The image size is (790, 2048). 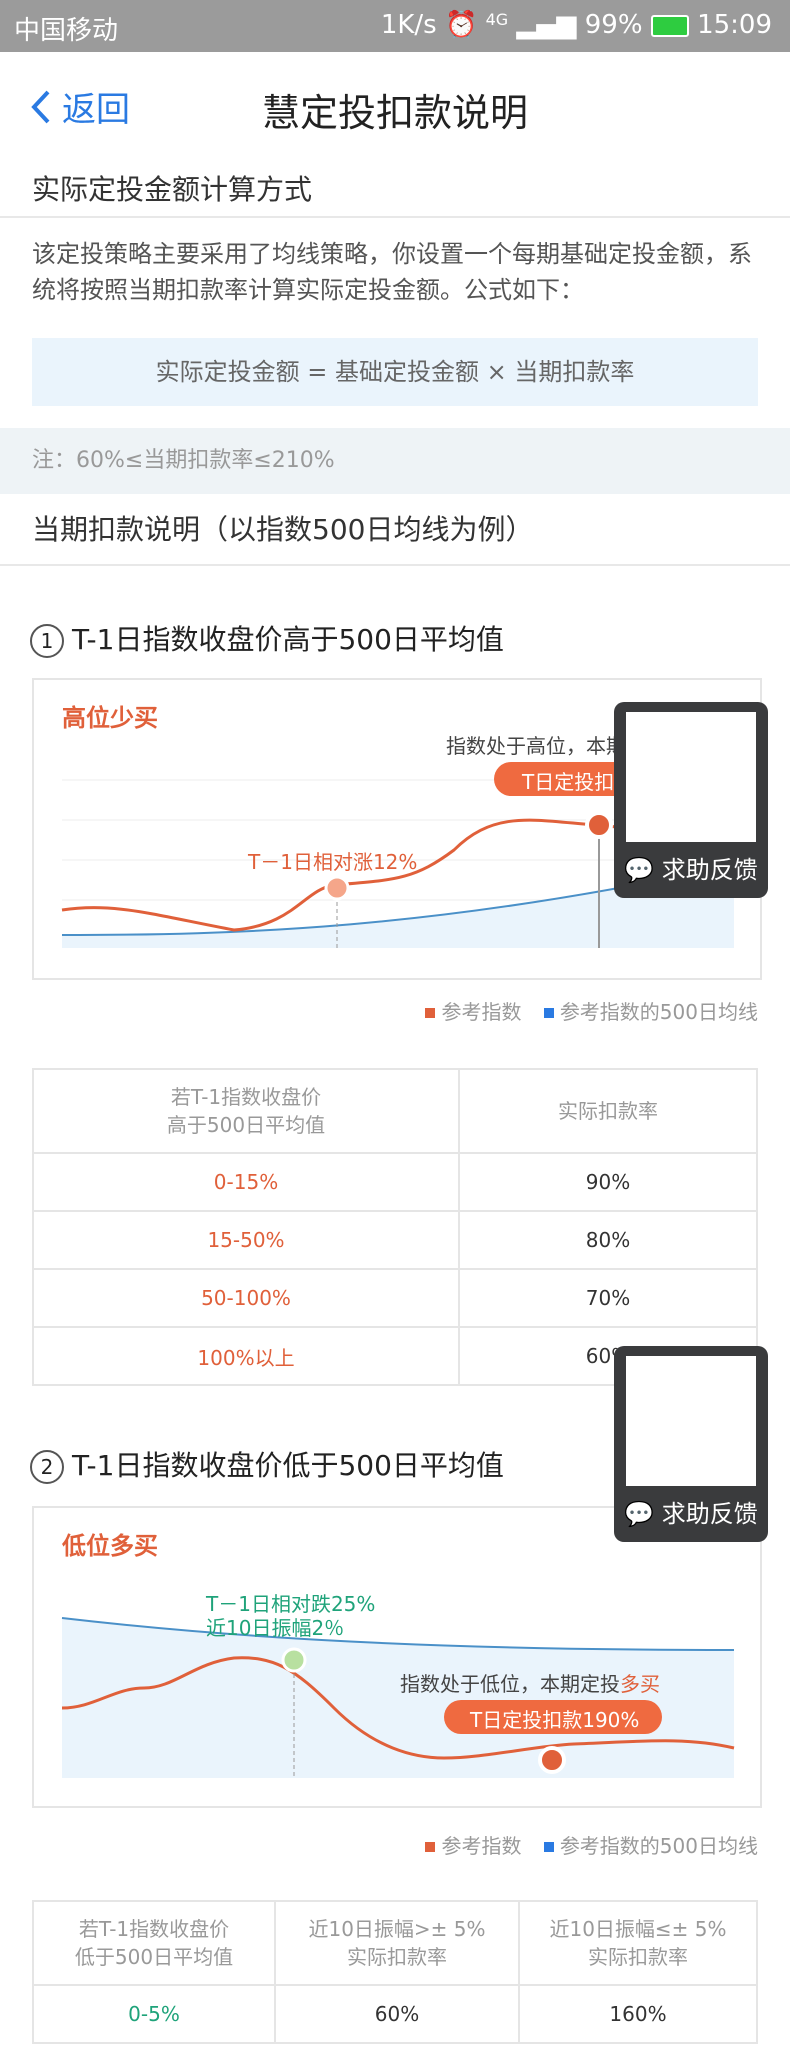 I want to click on case1-title: 1 T-1日指数收盘价高于500日平均值, so click(x=267, y=638).